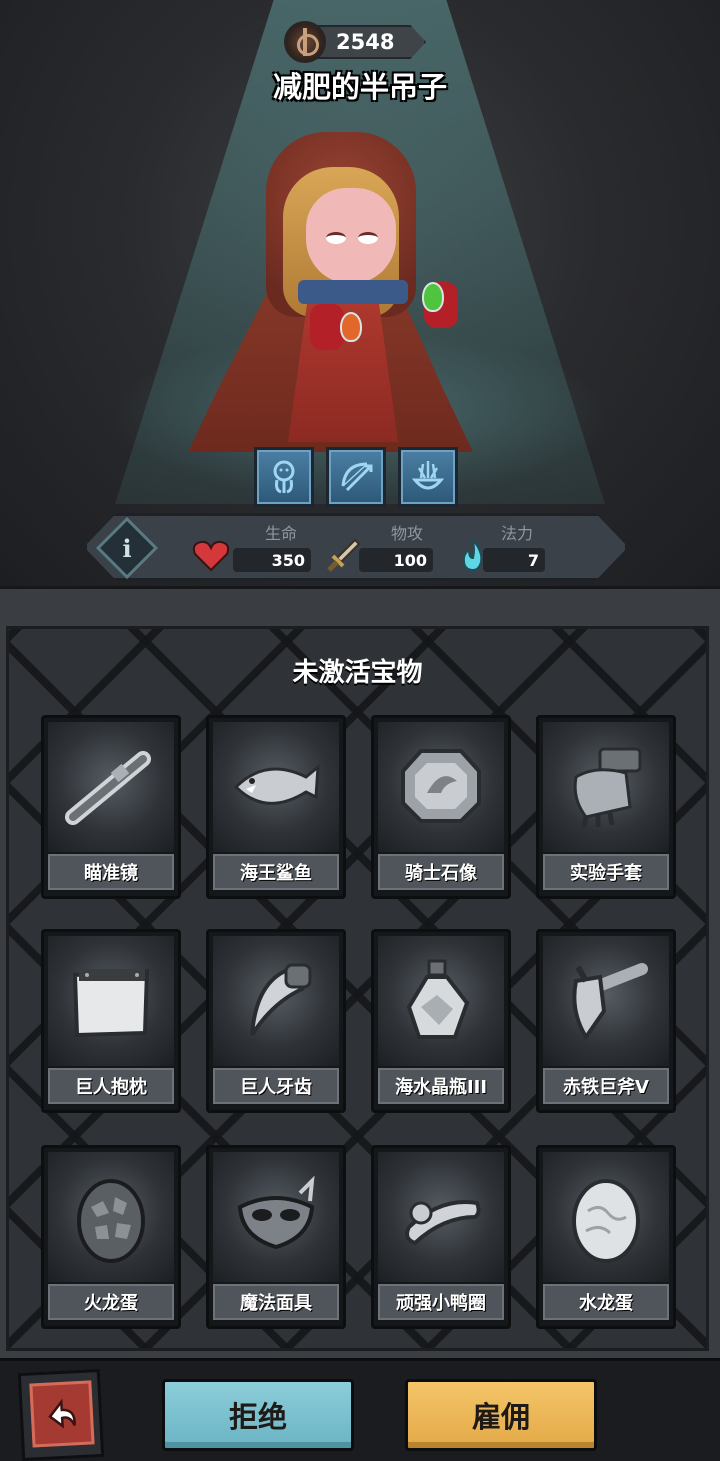  I want to click on treasure-card: 瞄准镜, so click(111, 807).